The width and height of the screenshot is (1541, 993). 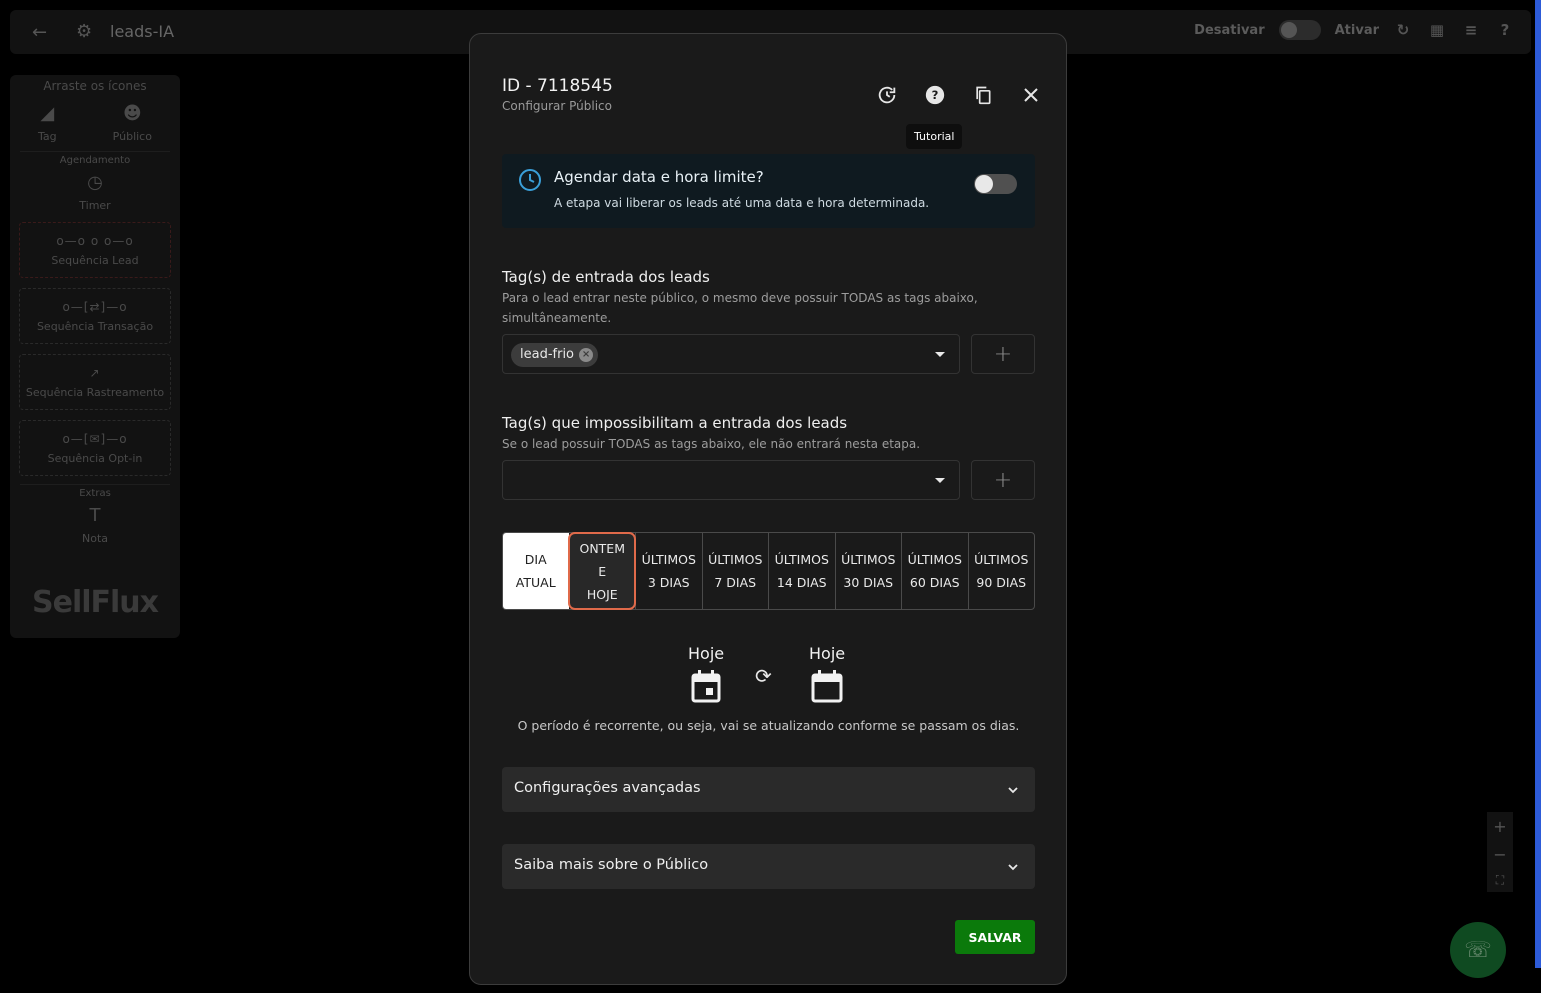 What do you see at coordinates (887, 95) in the screenshot?
I see `history-icon` at bounding box center [887, 95].